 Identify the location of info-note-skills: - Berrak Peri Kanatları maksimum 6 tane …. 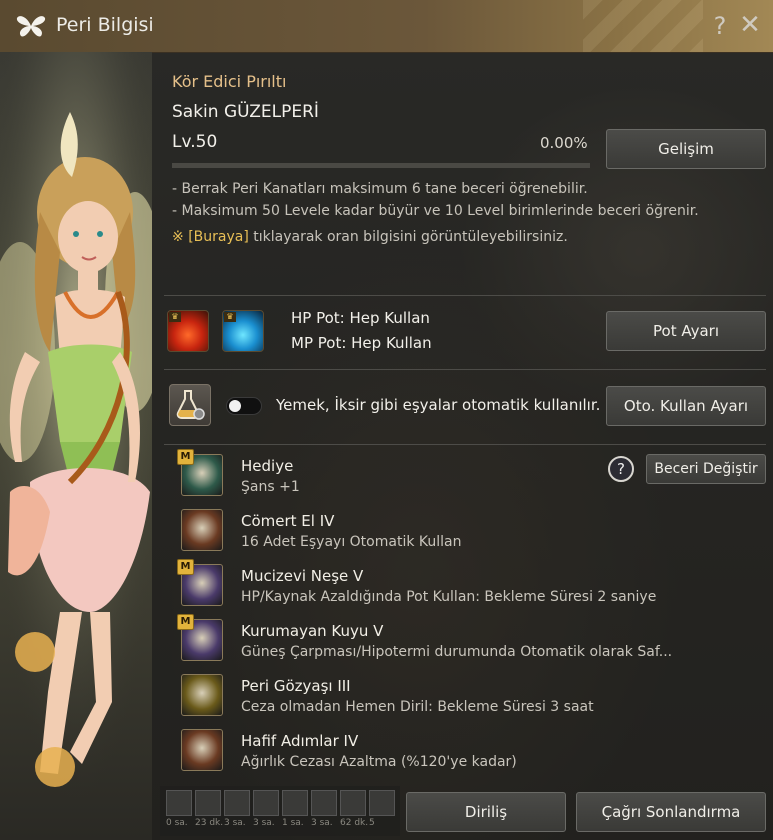
(380, 189).